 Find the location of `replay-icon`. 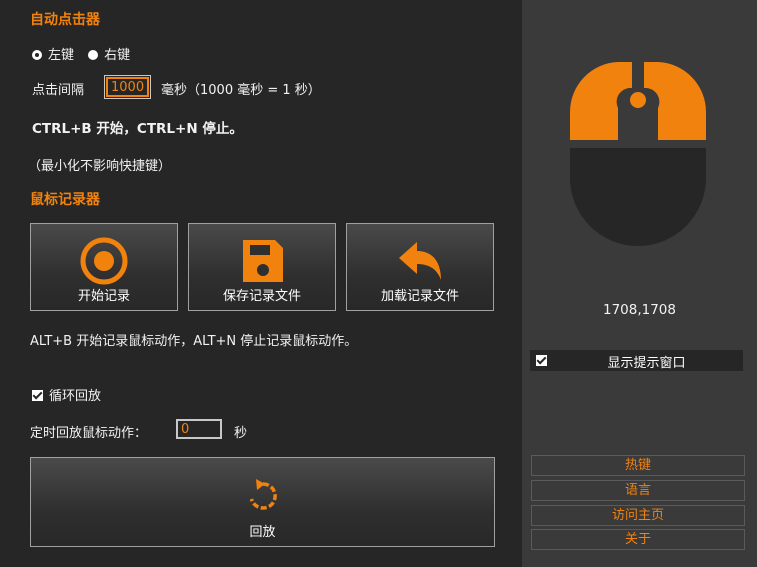

replay-icon is located at coordinates (263, 494).